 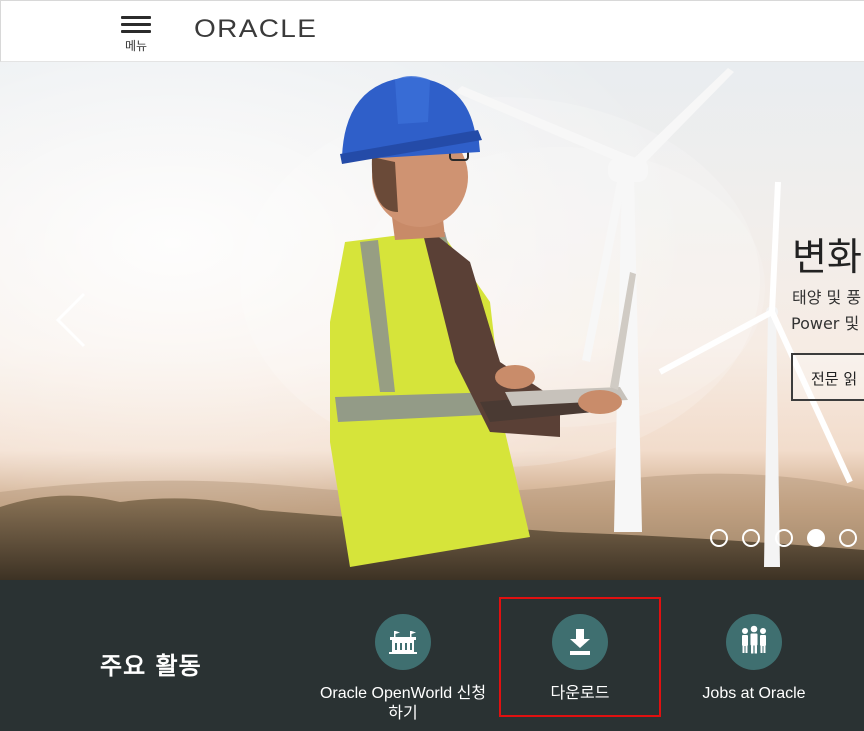 I want to click on download-link: 다운로드, so click(x=580, y=659).